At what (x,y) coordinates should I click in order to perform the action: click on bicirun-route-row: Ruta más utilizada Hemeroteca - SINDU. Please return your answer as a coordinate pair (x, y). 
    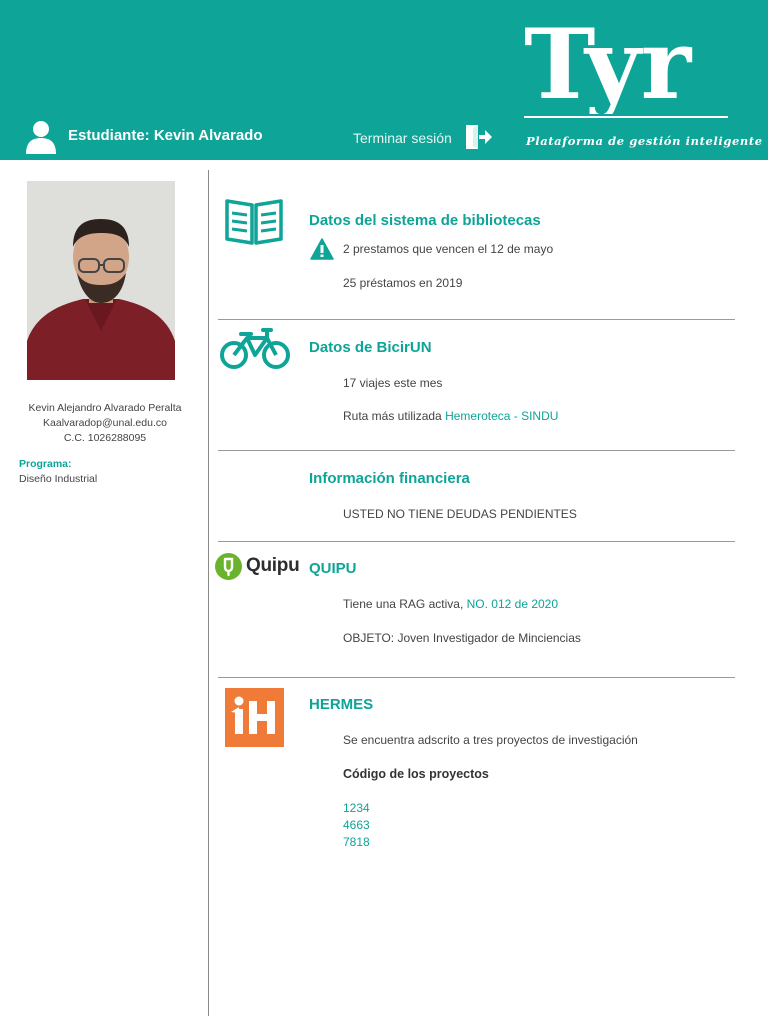
    Looking at the image, I should click on (450, 416).